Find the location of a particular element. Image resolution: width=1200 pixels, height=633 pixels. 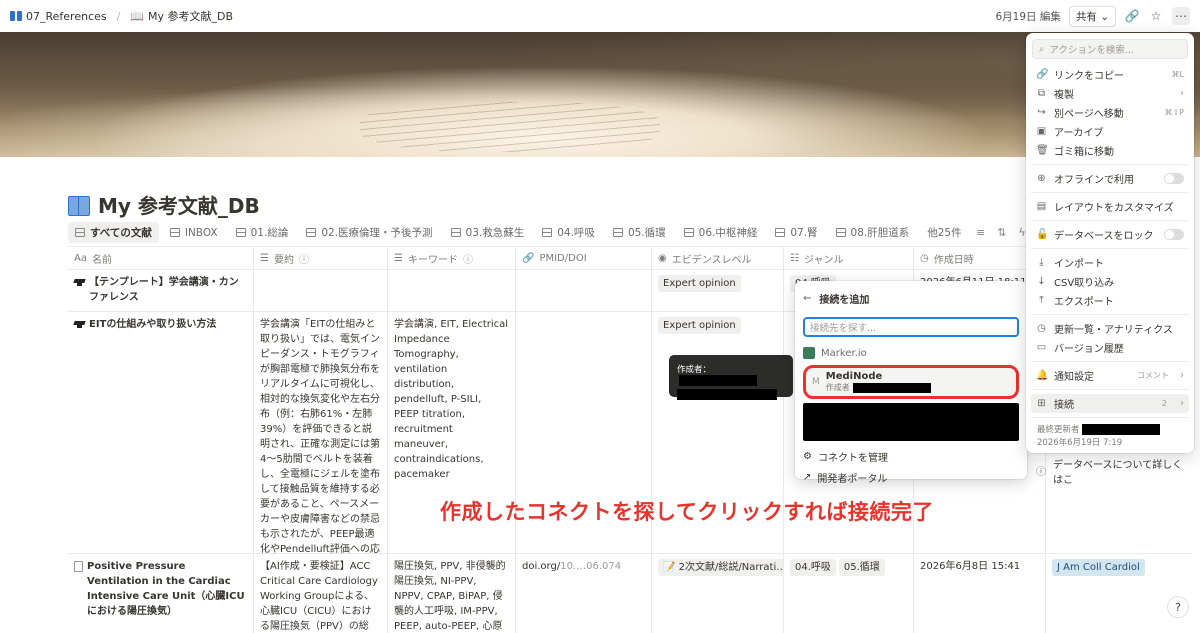

breadcrumb-current-page: My 参考文献_DB is located at coordinates (190, 16).